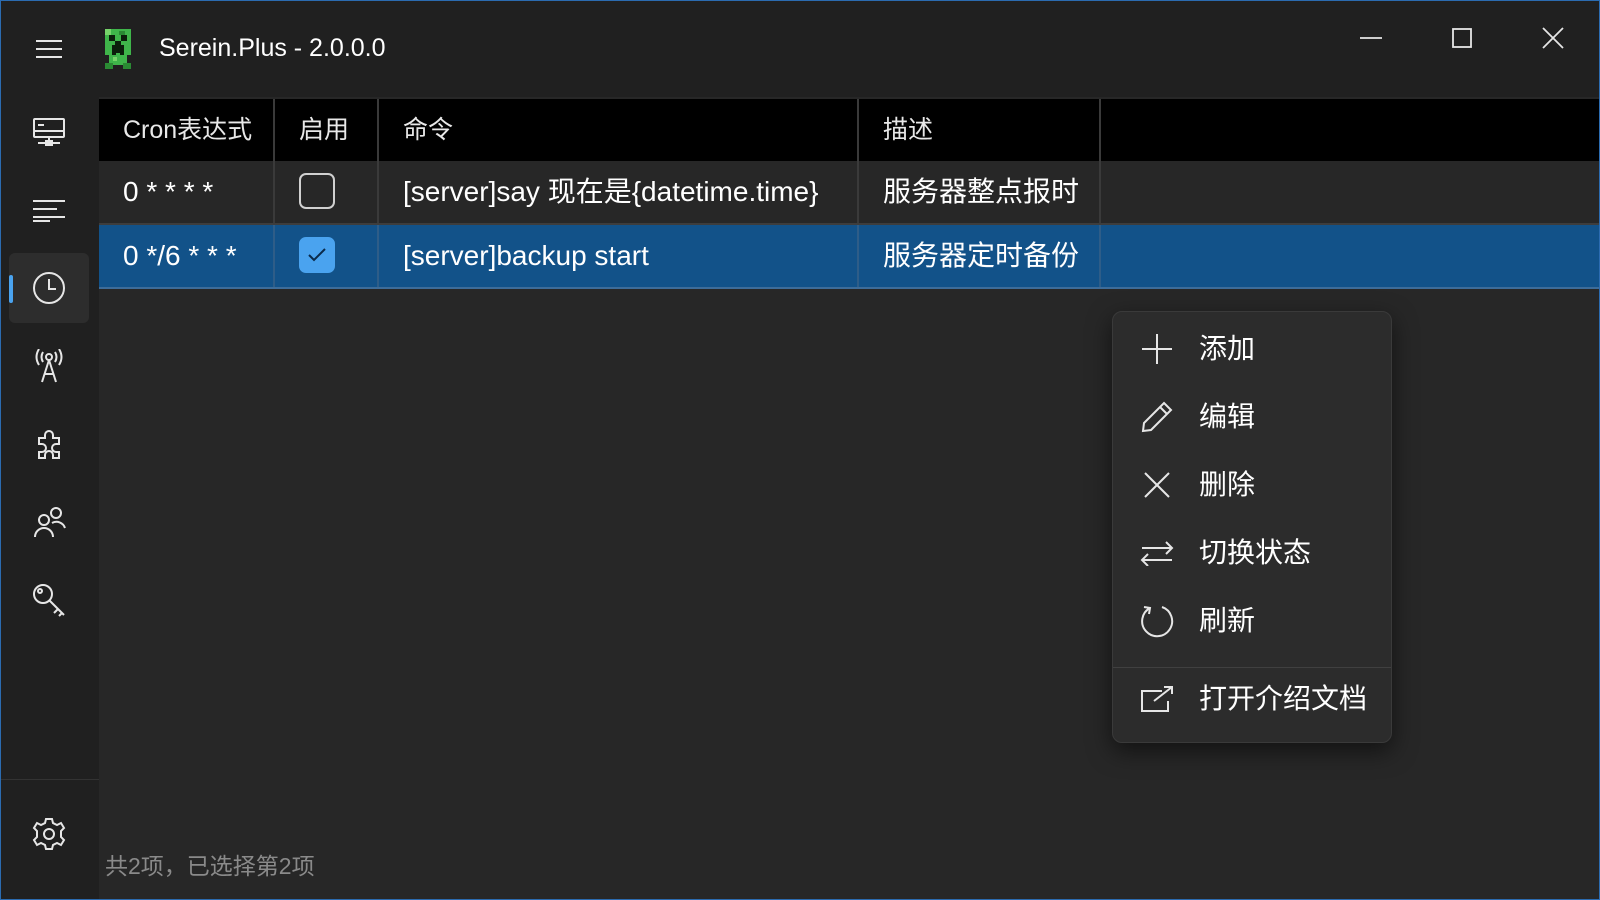 The image size is (1600, 900). I want to click on antenna-icon, so click(49, 366).